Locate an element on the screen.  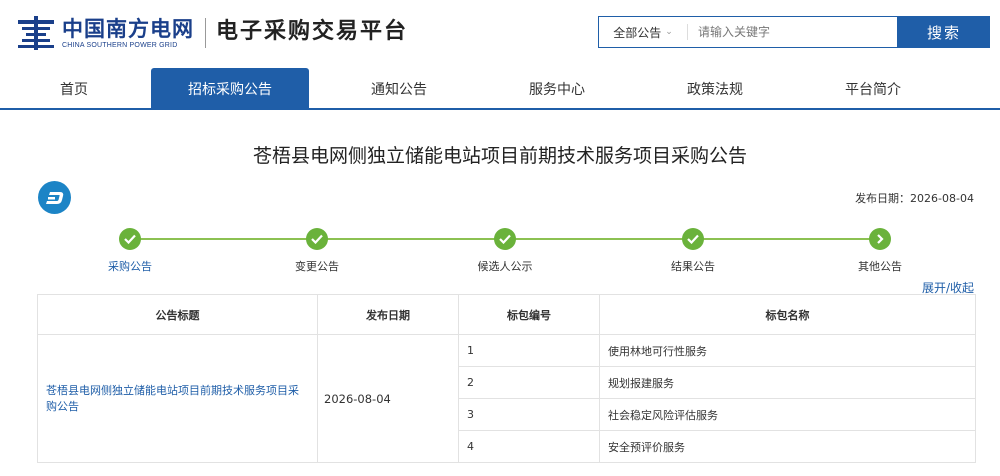
package-no: 4 is located at coordinates (529, 446).